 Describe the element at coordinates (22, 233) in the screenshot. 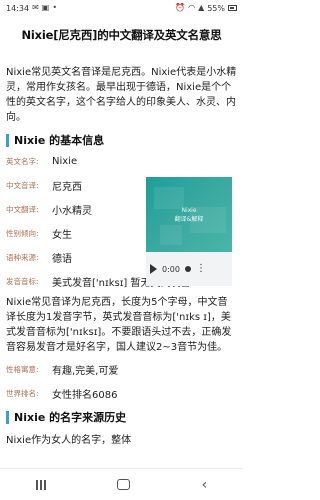

I see `info-label: 性别倾向:` at that location.